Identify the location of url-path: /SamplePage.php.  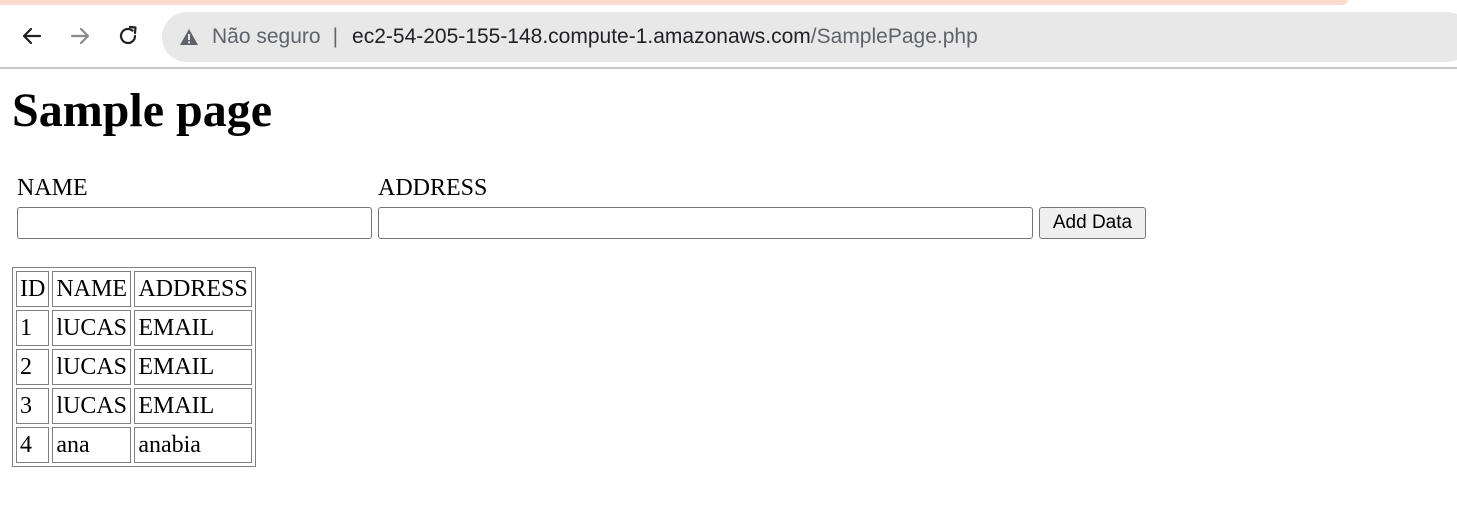
(894, 37).